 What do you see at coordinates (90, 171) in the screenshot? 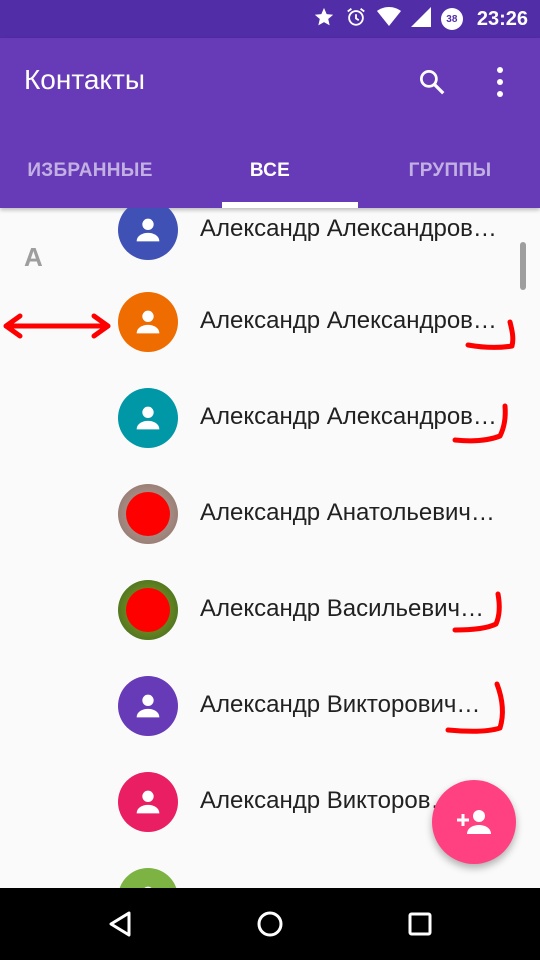
I see `tab-favorites: ИЗБРАННЫЕ` at bounding box center [90, 171].